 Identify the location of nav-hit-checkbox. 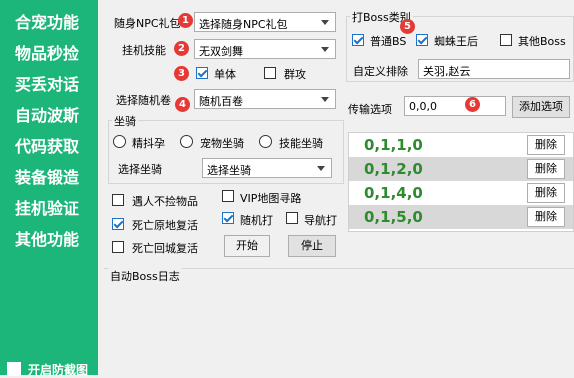
(292, 218).